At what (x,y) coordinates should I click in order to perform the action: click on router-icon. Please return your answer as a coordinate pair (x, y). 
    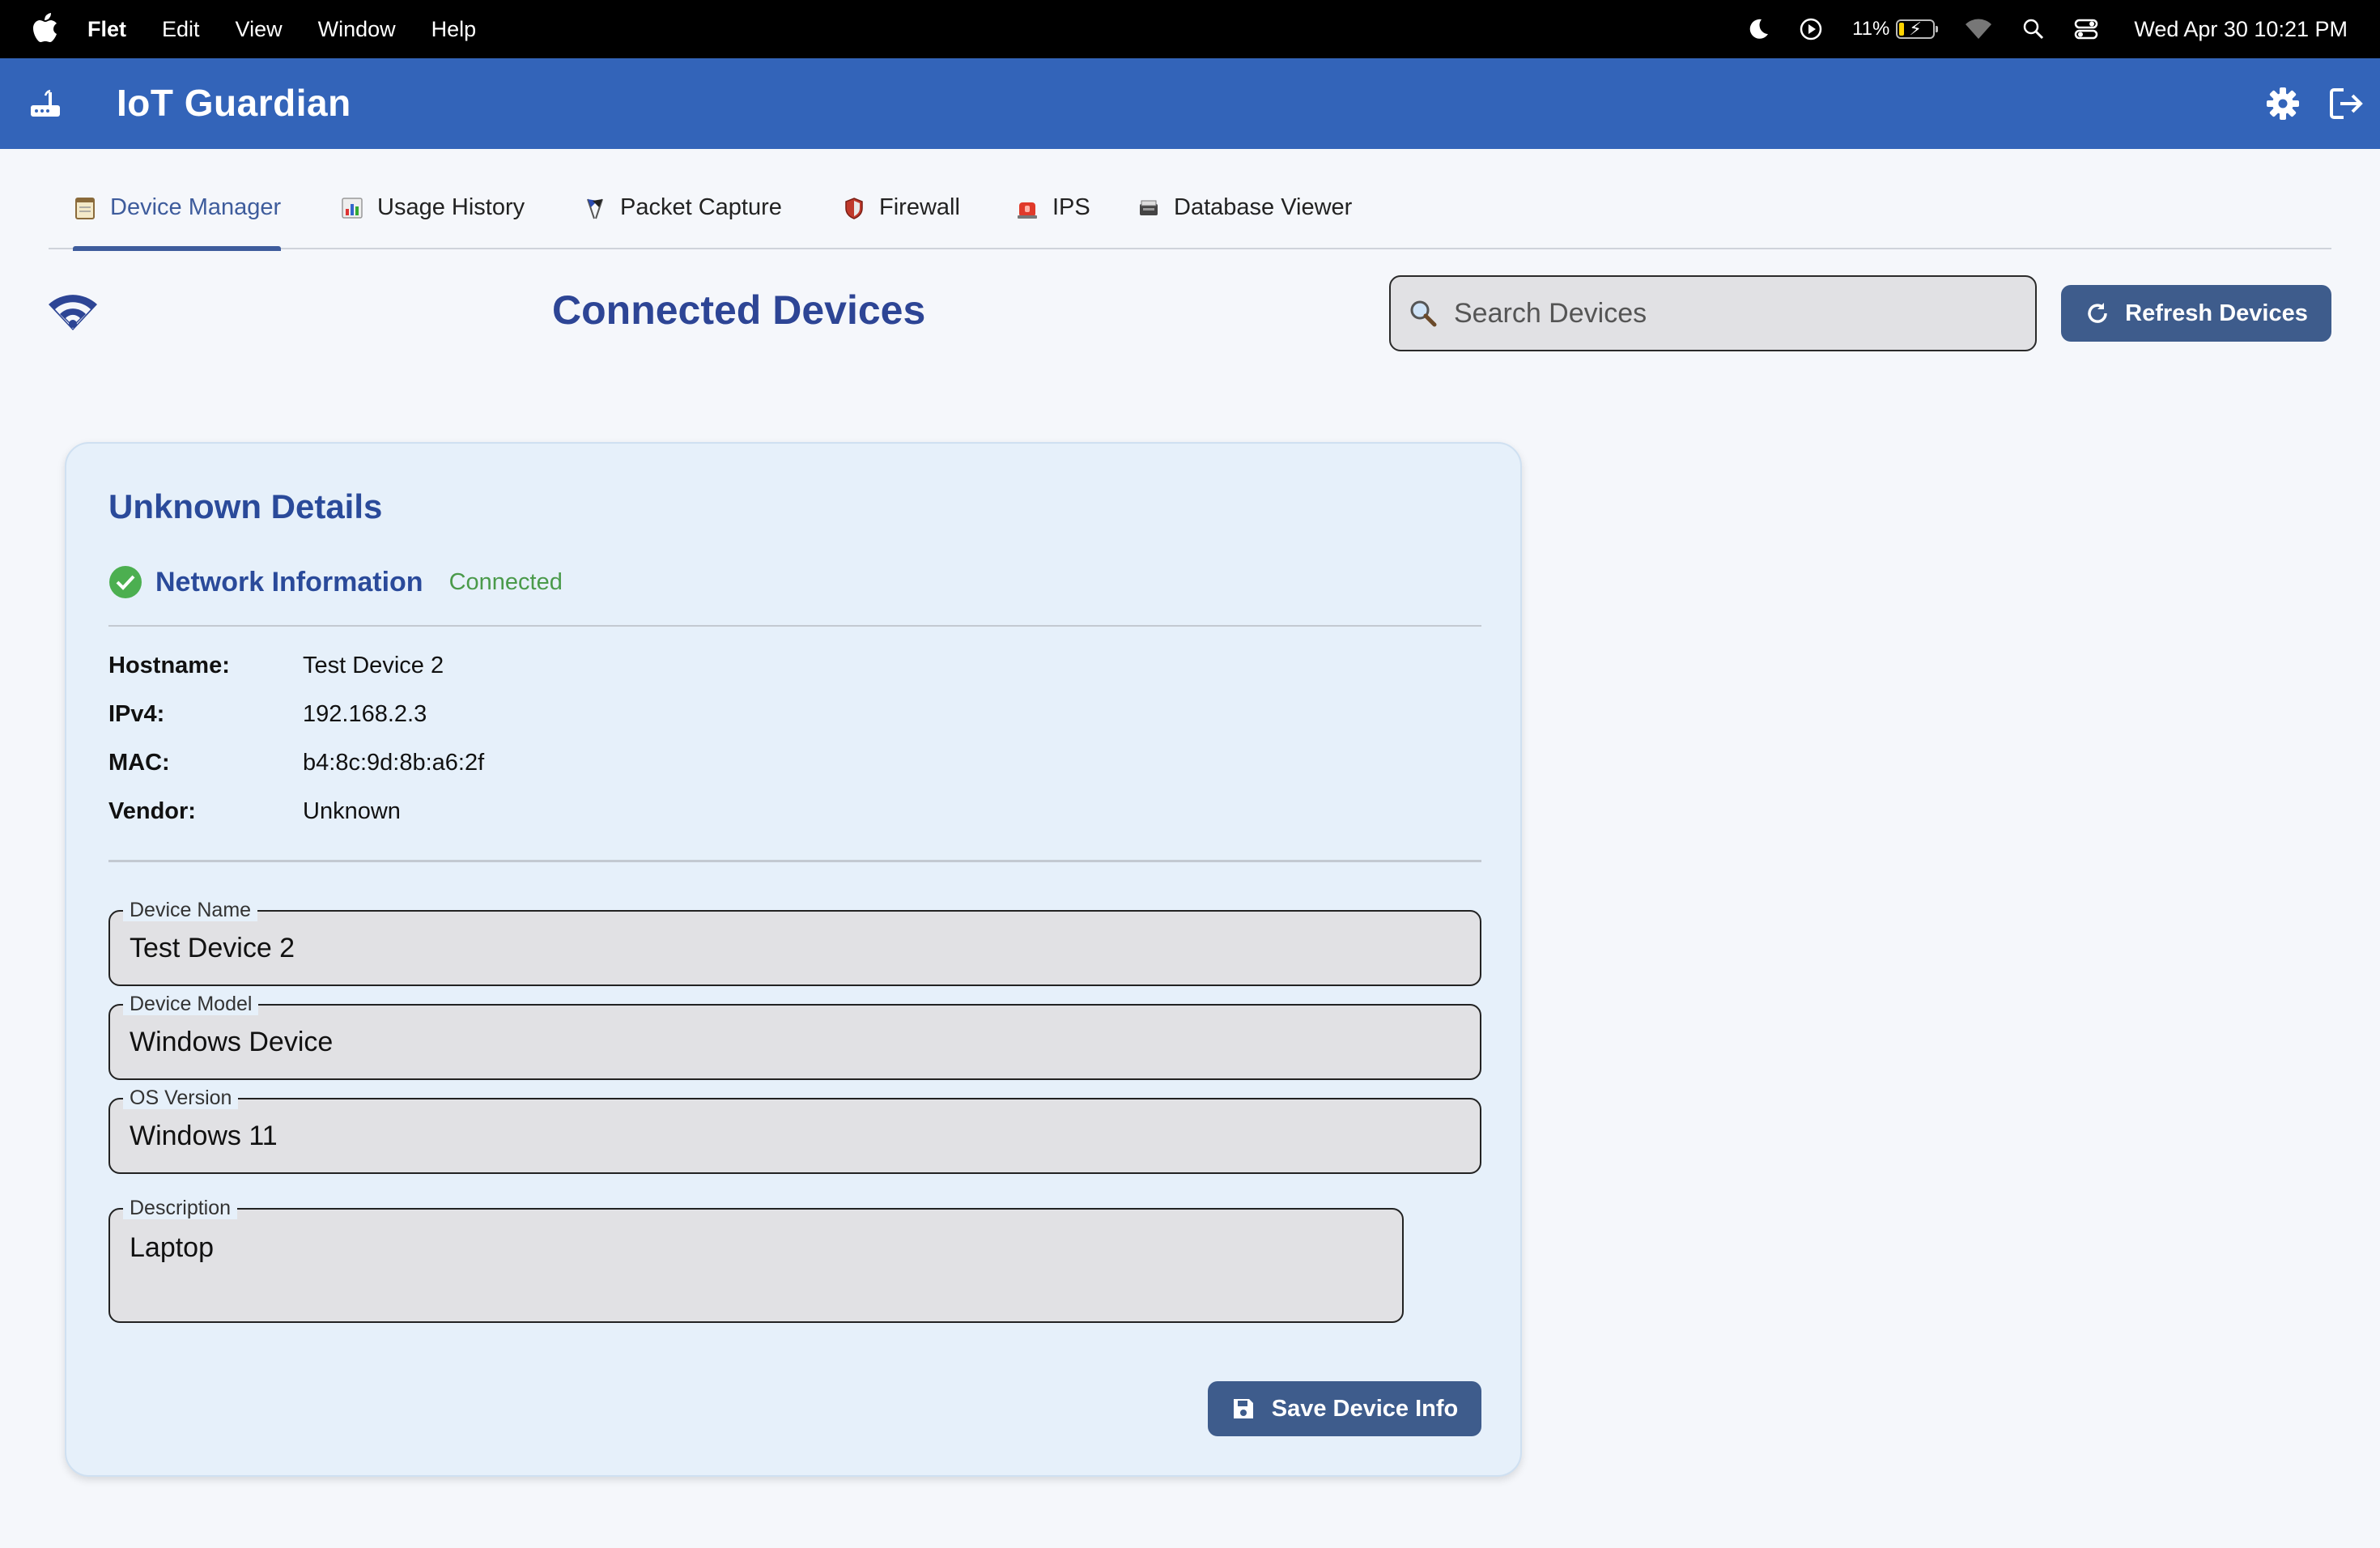
    Looking at the image, I should click on (46, 103).